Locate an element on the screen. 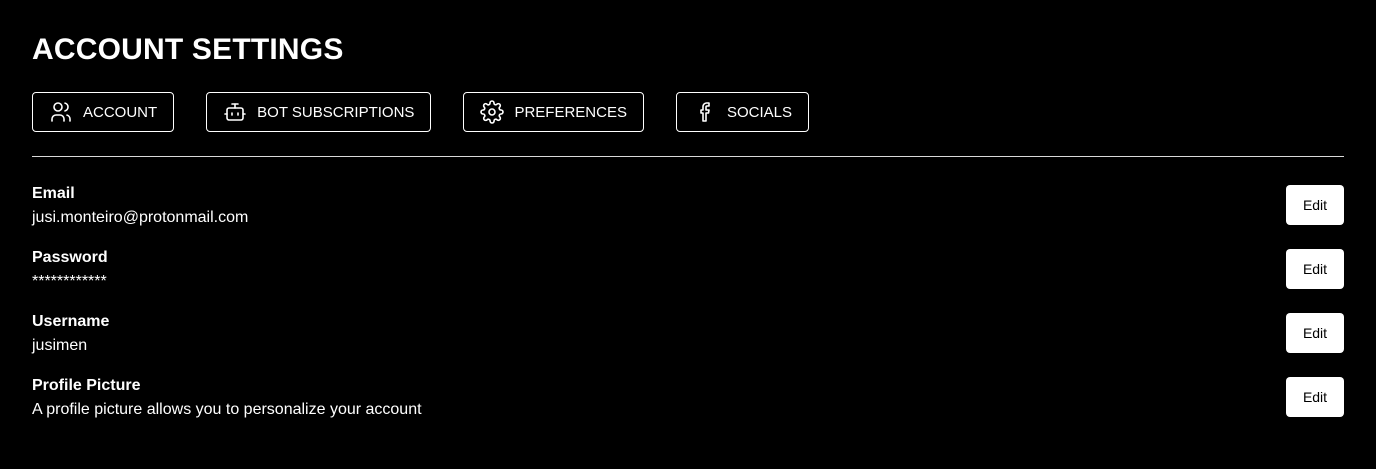 The image size is (1376, 469). tab-bot-subscriptions-label: BOT SUBSCRIPTIONS is located at coordinates (336, 112).